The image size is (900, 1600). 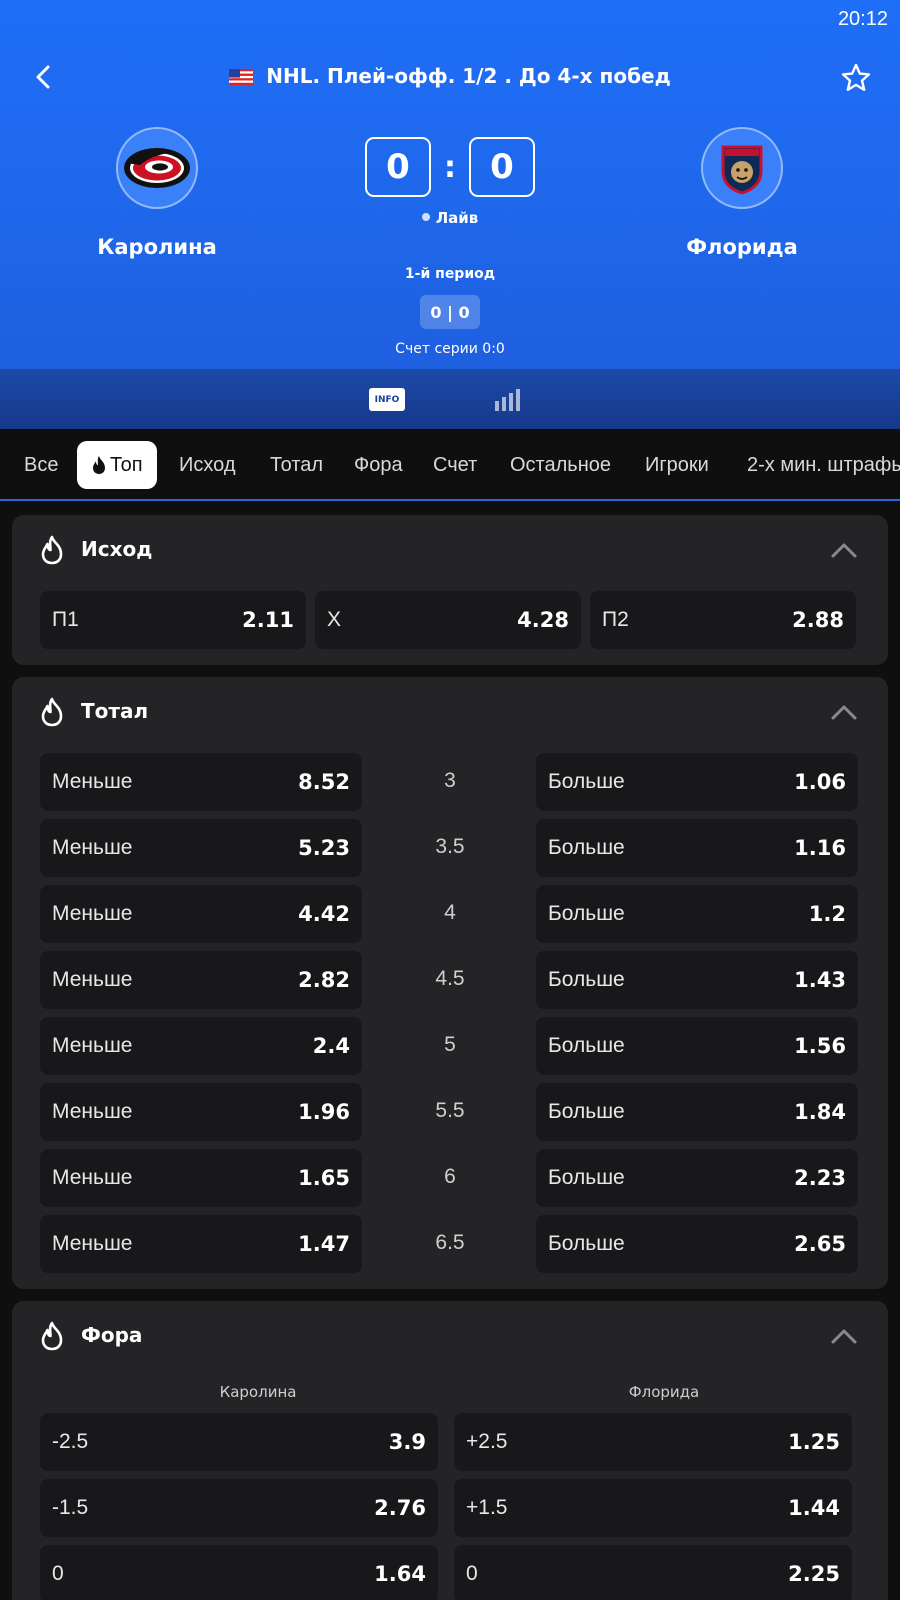 What do you see at coordinates (378, 465) in the screenshot?
I see `tab-handicap: Фора` at bounding box center [378, 465].